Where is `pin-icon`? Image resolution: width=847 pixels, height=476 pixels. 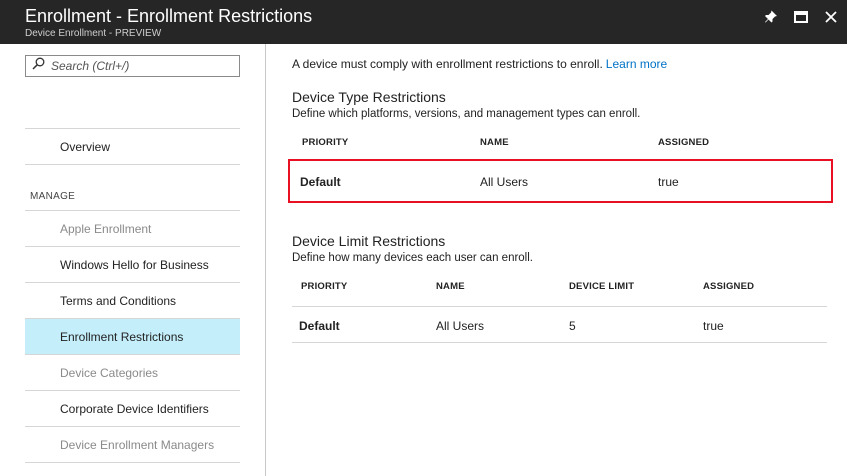 pin-icon is located at coordinates (771, 17).